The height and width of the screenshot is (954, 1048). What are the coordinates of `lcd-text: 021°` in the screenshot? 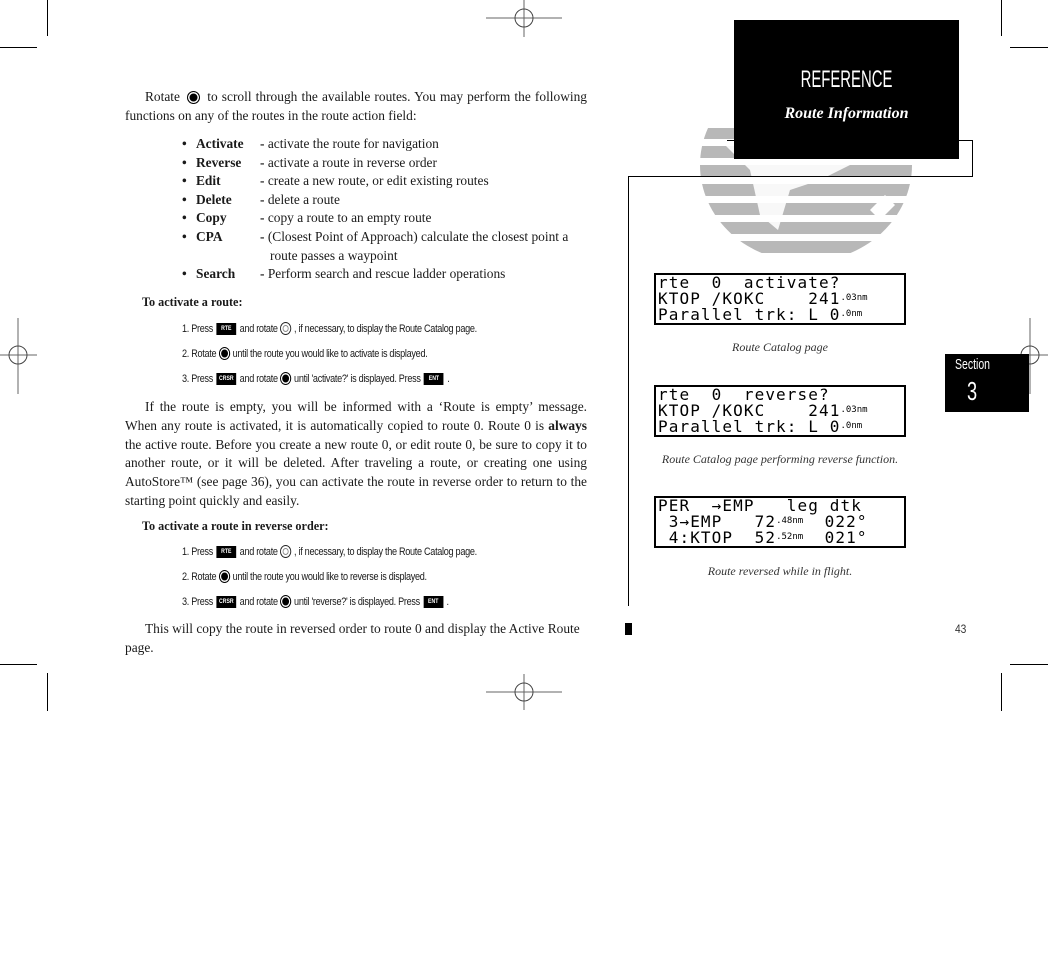 It's located at (835, 537).